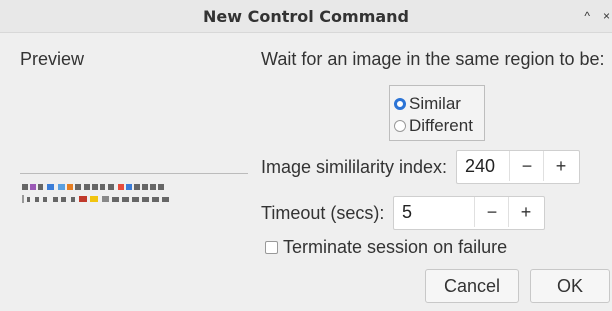 Image resolution: width=612 pixels, height=311 pixels. I want to click on timeout-value: 5, so click(407, 212).